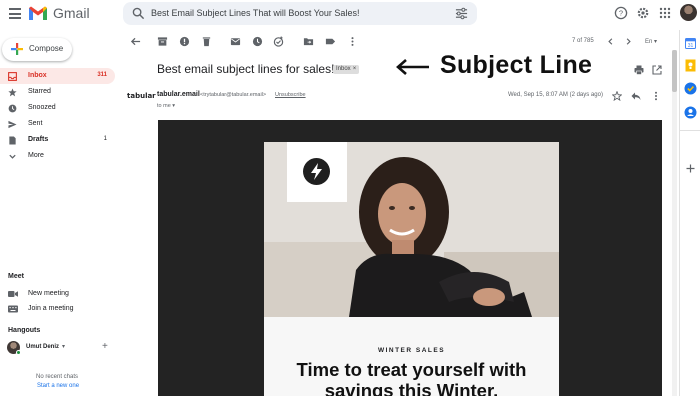 This screenshot has width=700, height=396. Describe the element at coordinates (689, 213) in the screenshot. I see `side-panel: 31` at that location.